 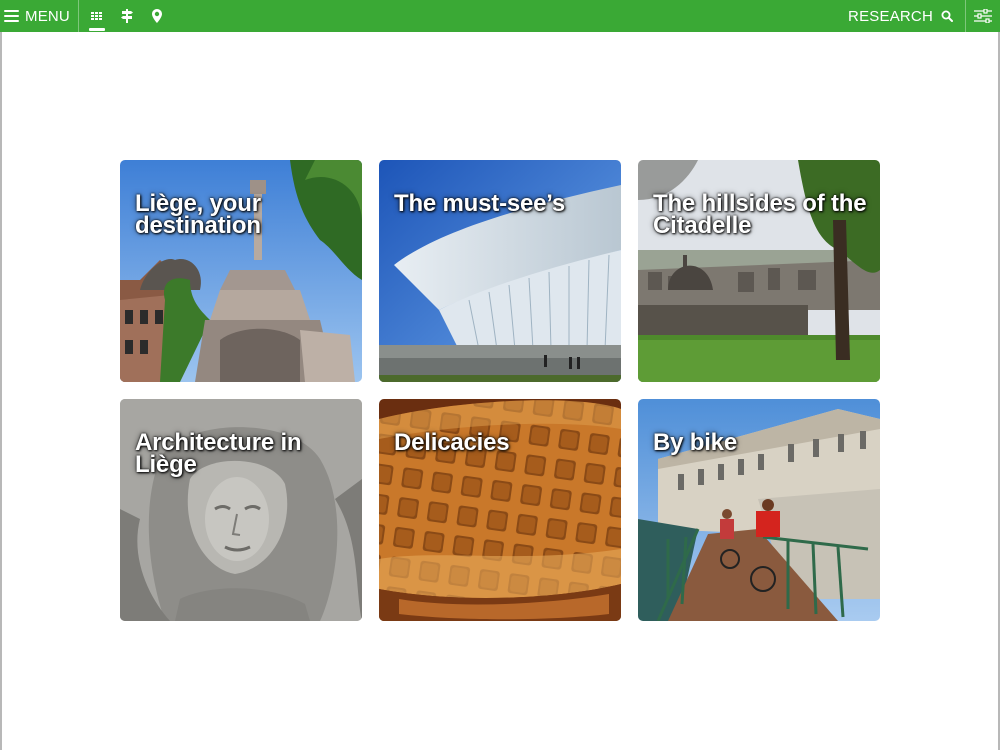 I want to click on signpost-icon, so click(x=126, y=16).